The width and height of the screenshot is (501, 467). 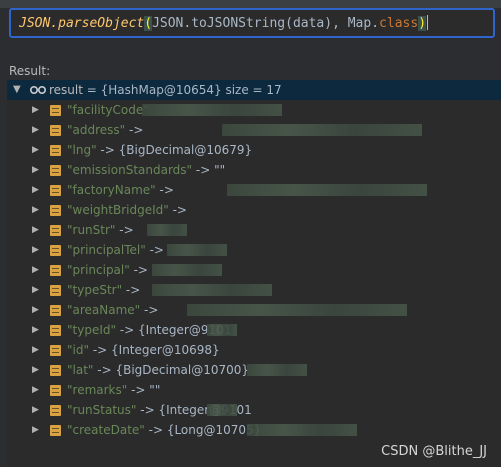 I want to click on tree-entry-row: ▶ "createDate" -> {Long@10705}, so click(x=254, y=430).